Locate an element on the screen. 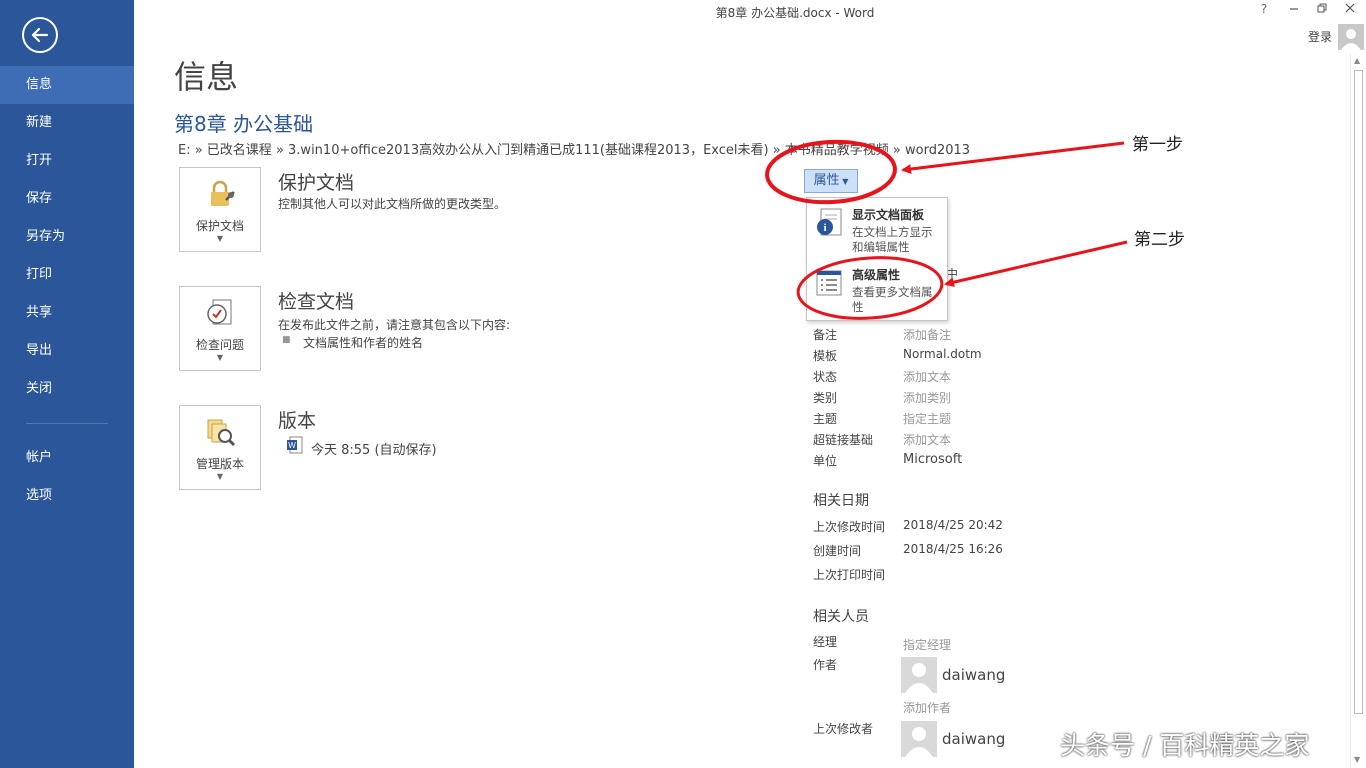 The width and height of the screenshot is (1366, 768). window-title: 第8章 办公基础.docx - Word is located at coordinates (795, 13).